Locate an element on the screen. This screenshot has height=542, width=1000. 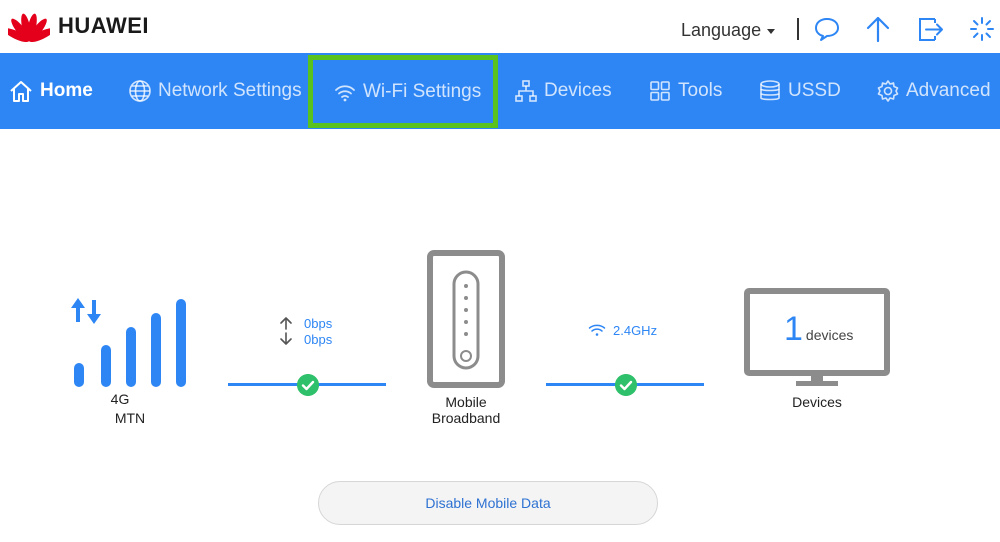
devices-label: Devices is located at coordinates (817, 402).